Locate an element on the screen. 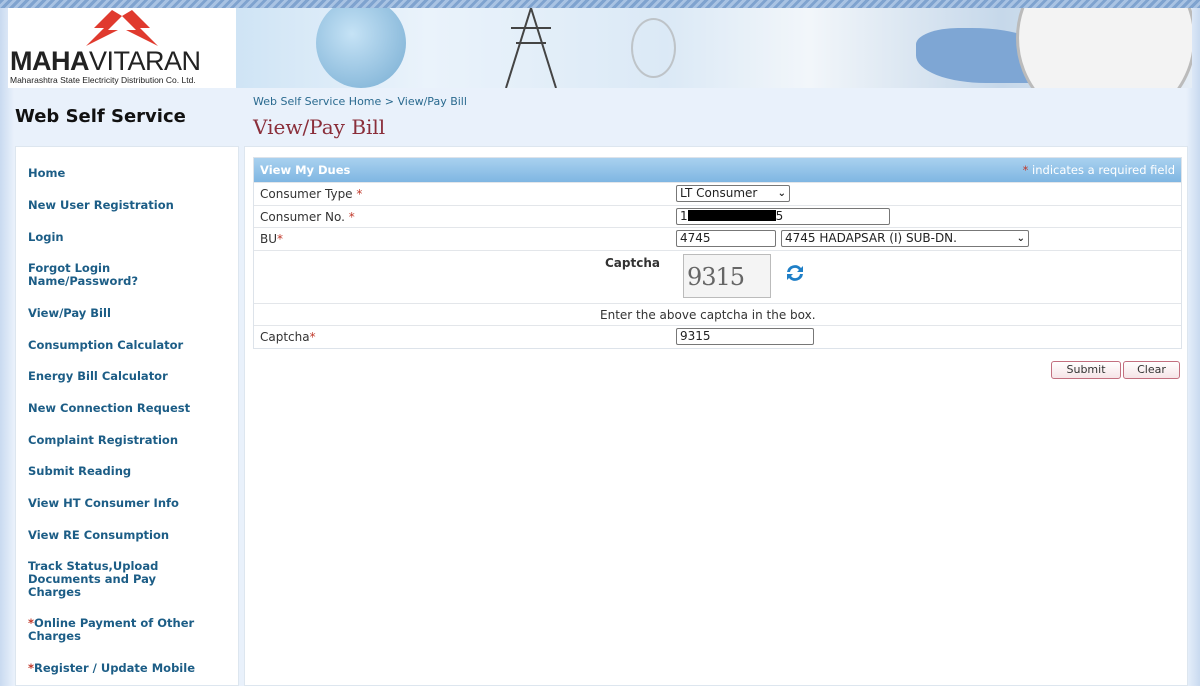 The image size is (1200, 686). sidebar-item-label: Register / Update Mobile is located at coordinates (114, 668).